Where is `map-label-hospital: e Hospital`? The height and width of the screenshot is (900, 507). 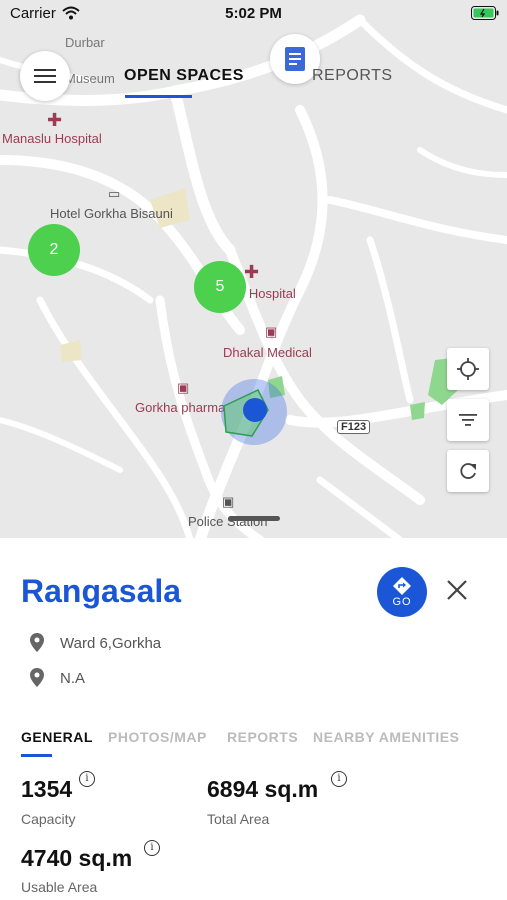
map-label-hospital: e Hospital is located at coordinates (267, 293).